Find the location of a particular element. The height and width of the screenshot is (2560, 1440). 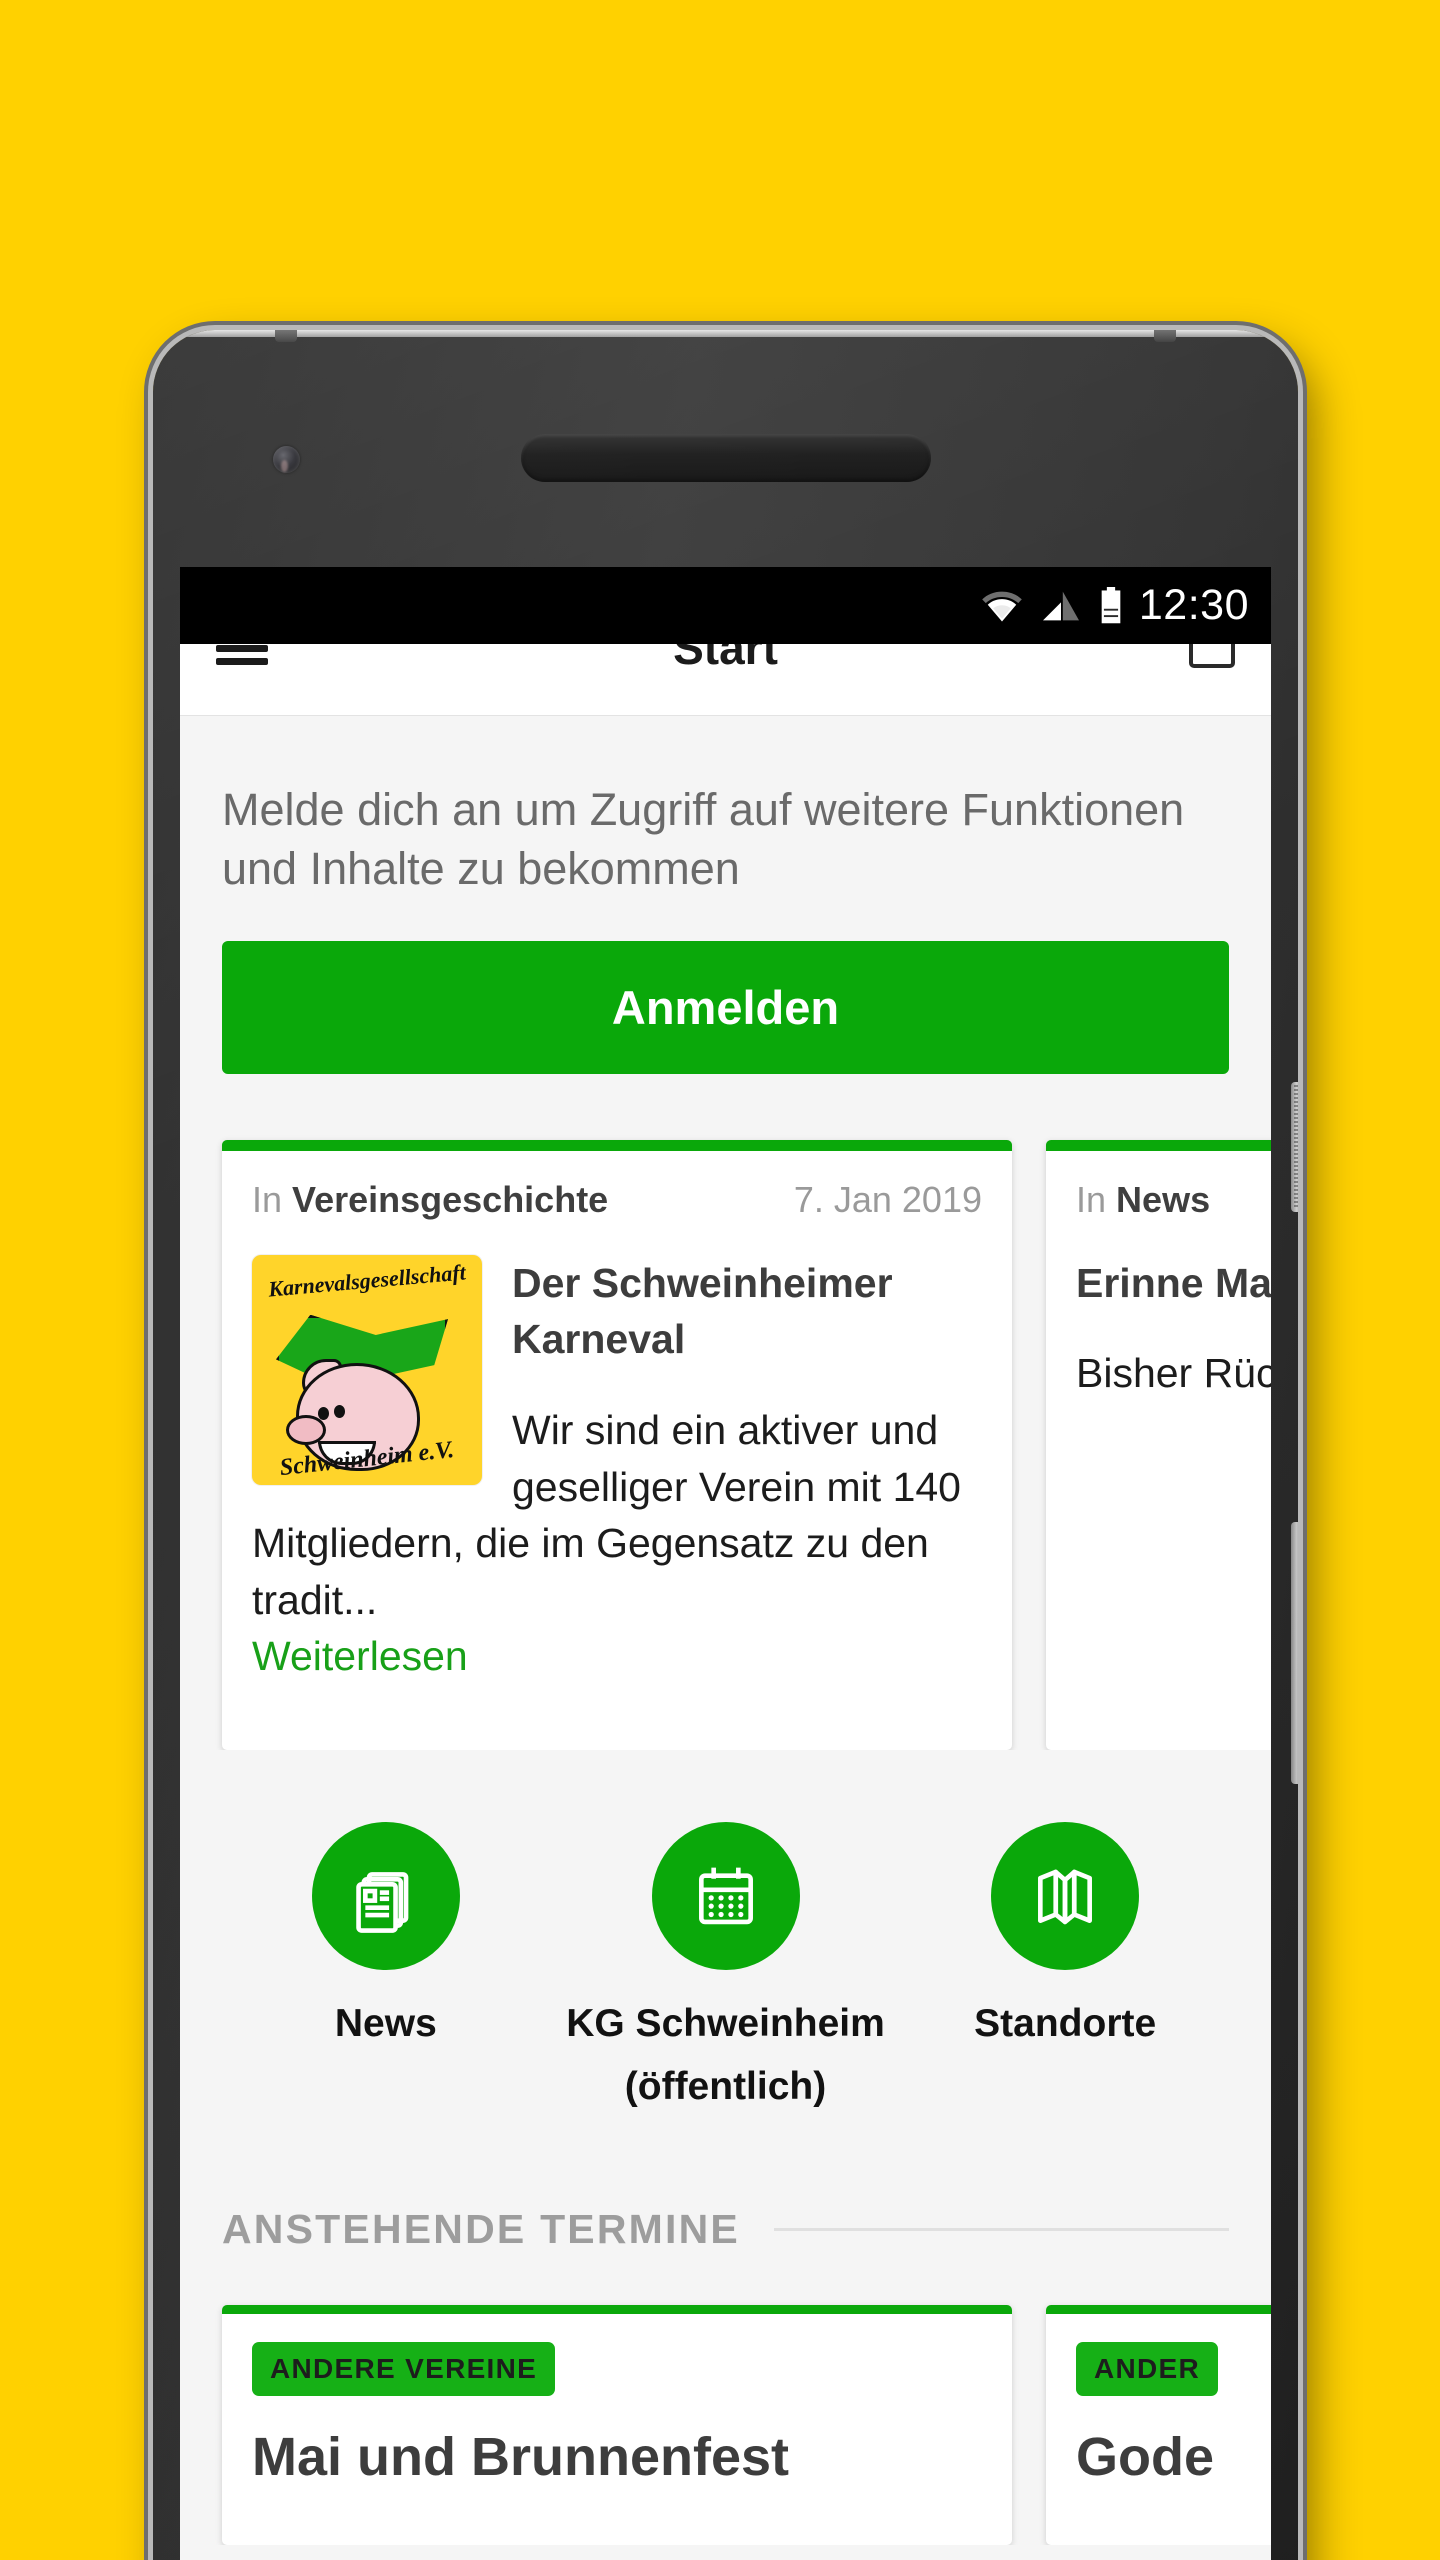

event-card: ANDER Gode is located at coordinates (1158, 2425).